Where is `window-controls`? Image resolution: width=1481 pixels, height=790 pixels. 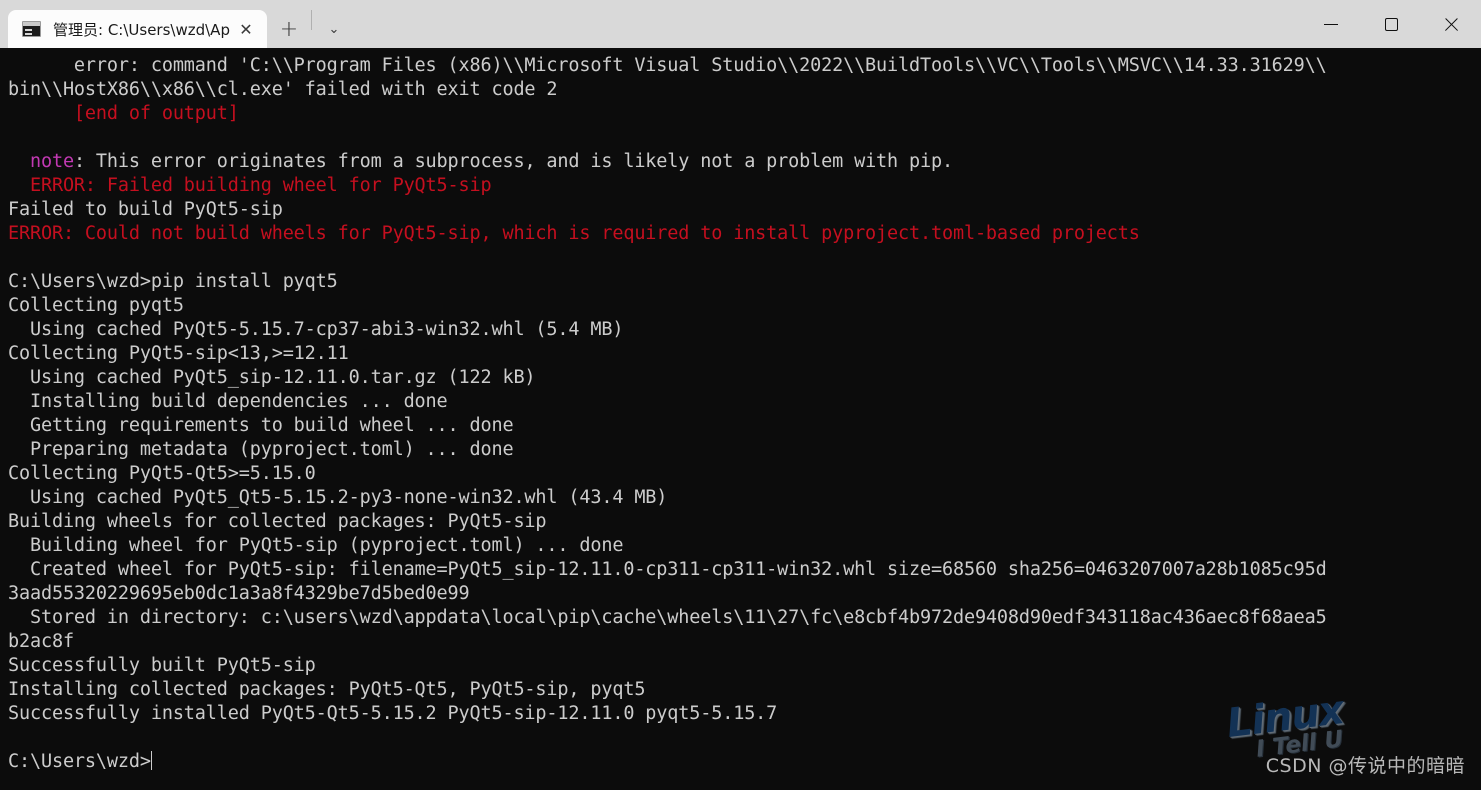
window-controls is located at coordinates (1391, 24).